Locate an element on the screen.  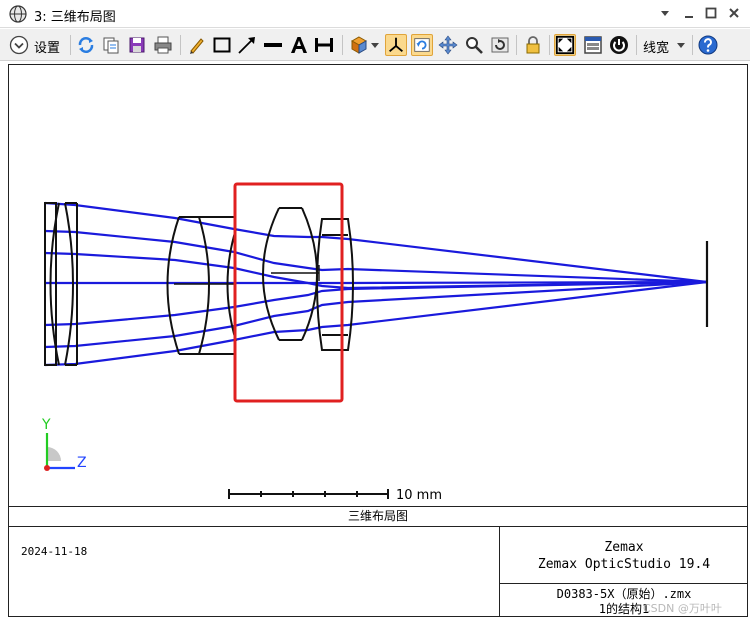
lock-icon is located at coordinates (533, 45).